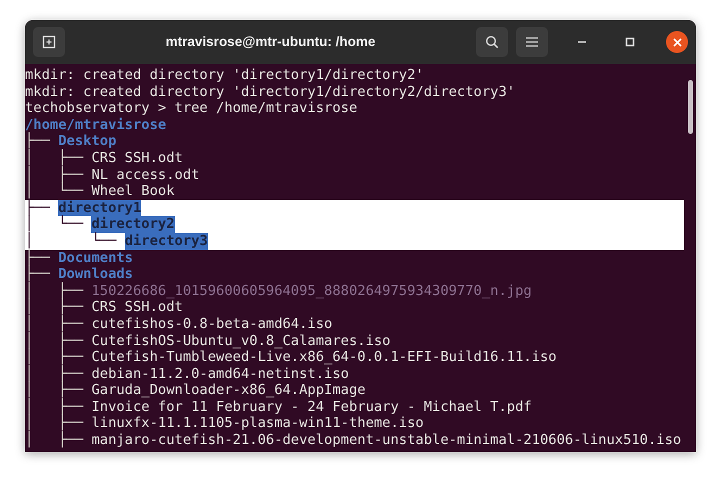 This screenshot has height=477, width=720. What do you see at coordinates (386, 440) in the screenshot?
I see `terminal-line: manjaro-cutefish-21.06-development-unstable-minimal-210606-linux510.iso` at bounding box center [386, 440].